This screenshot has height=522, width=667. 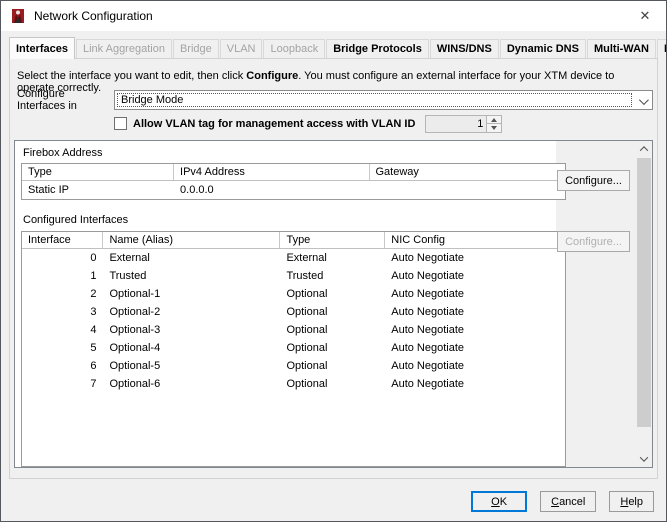 I want to click on cancel-button: Cancel, so click(x=568, y=501).